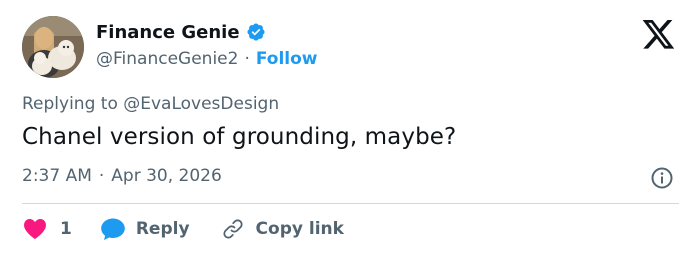  I want to click on tweet-timestamp: 2:37 AM · Apr 30, 2026, so click(122, 176).